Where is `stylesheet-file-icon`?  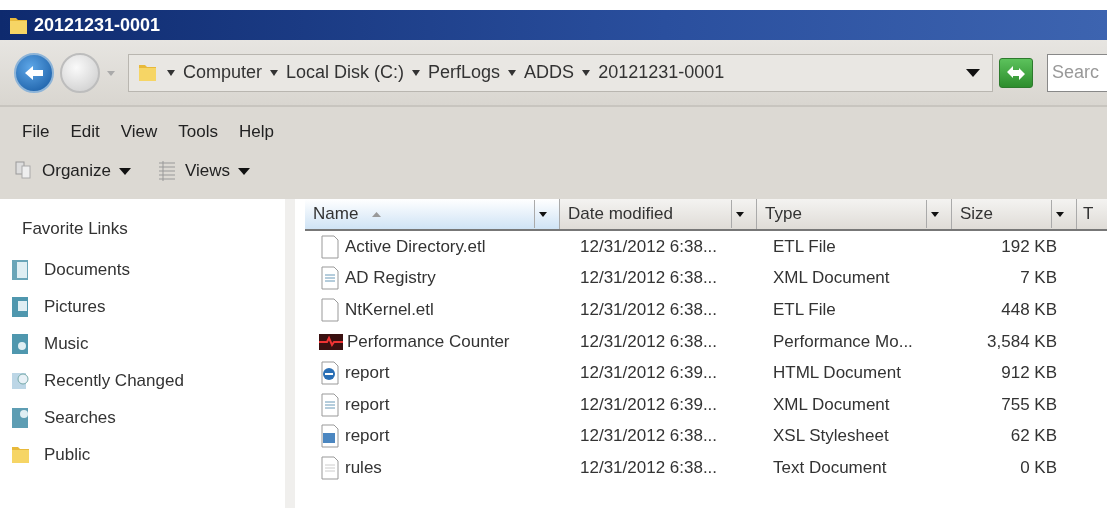 stylesheet-file-icon is located at coordinates (330, 436).